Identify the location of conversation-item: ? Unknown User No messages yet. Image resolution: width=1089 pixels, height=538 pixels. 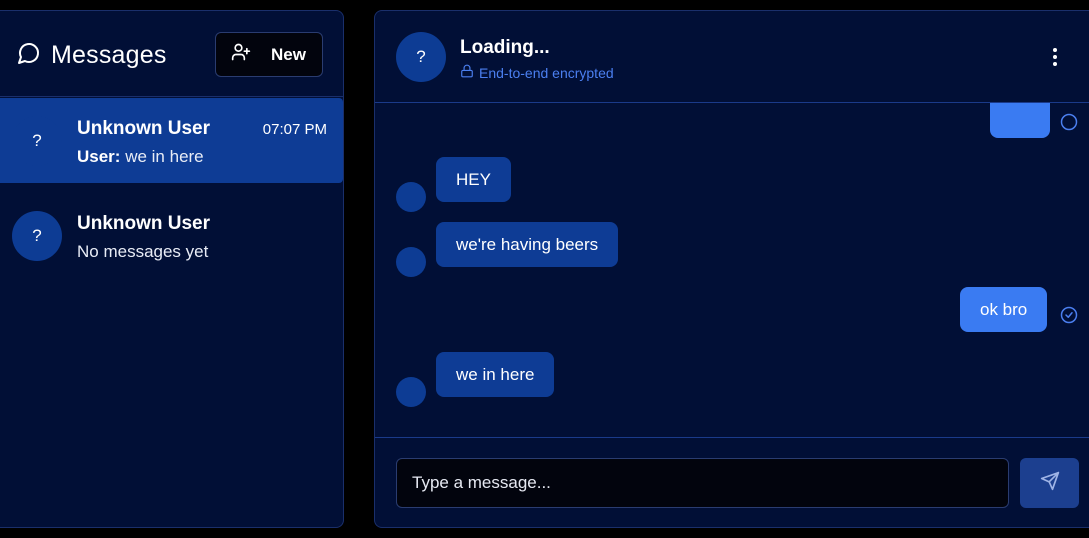
(171, 235).